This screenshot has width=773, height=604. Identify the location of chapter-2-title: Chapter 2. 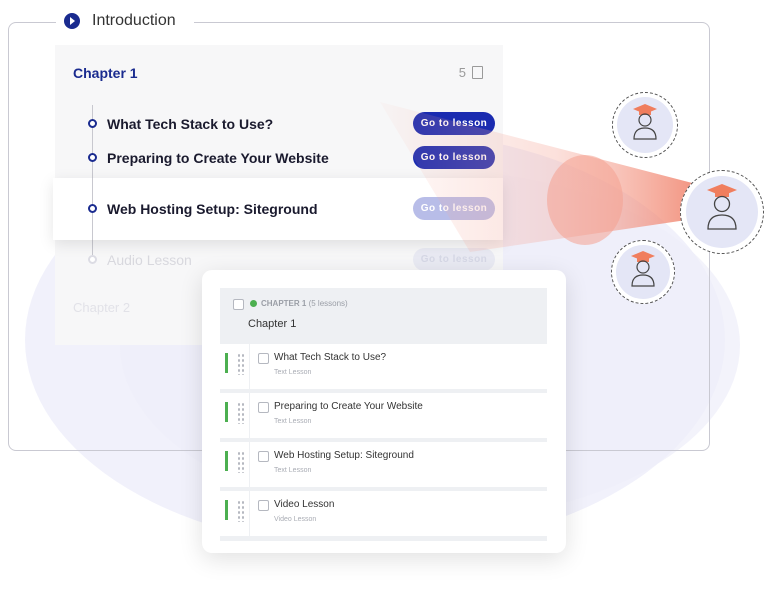
(101, 307).